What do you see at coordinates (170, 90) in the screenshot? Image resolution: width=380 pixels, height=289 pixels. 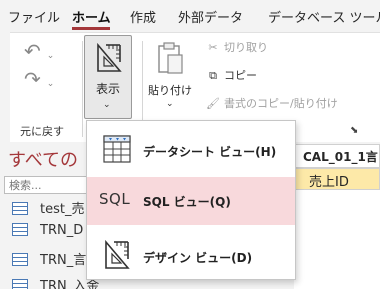 I see `paste-button-label: 貼り付け` at bounding box center [170, 90].